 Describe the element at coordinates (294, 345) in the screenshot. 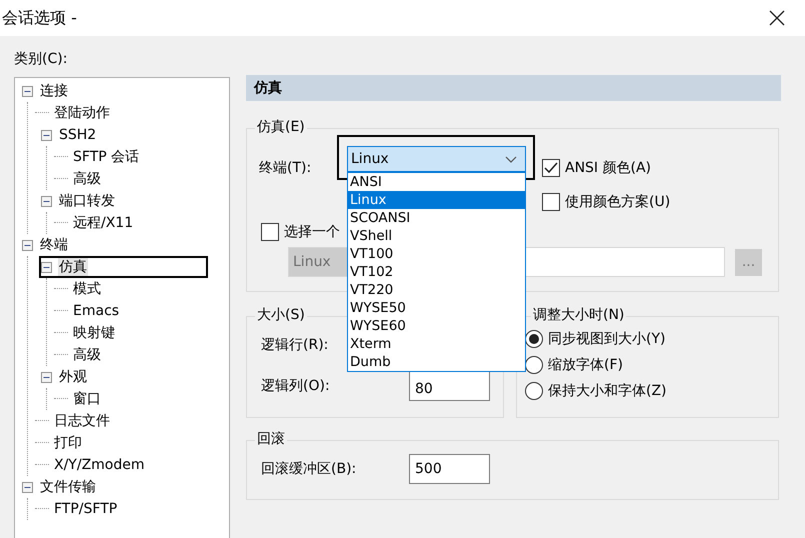

I see `rows-label: 逻辑行(R):` at that location.